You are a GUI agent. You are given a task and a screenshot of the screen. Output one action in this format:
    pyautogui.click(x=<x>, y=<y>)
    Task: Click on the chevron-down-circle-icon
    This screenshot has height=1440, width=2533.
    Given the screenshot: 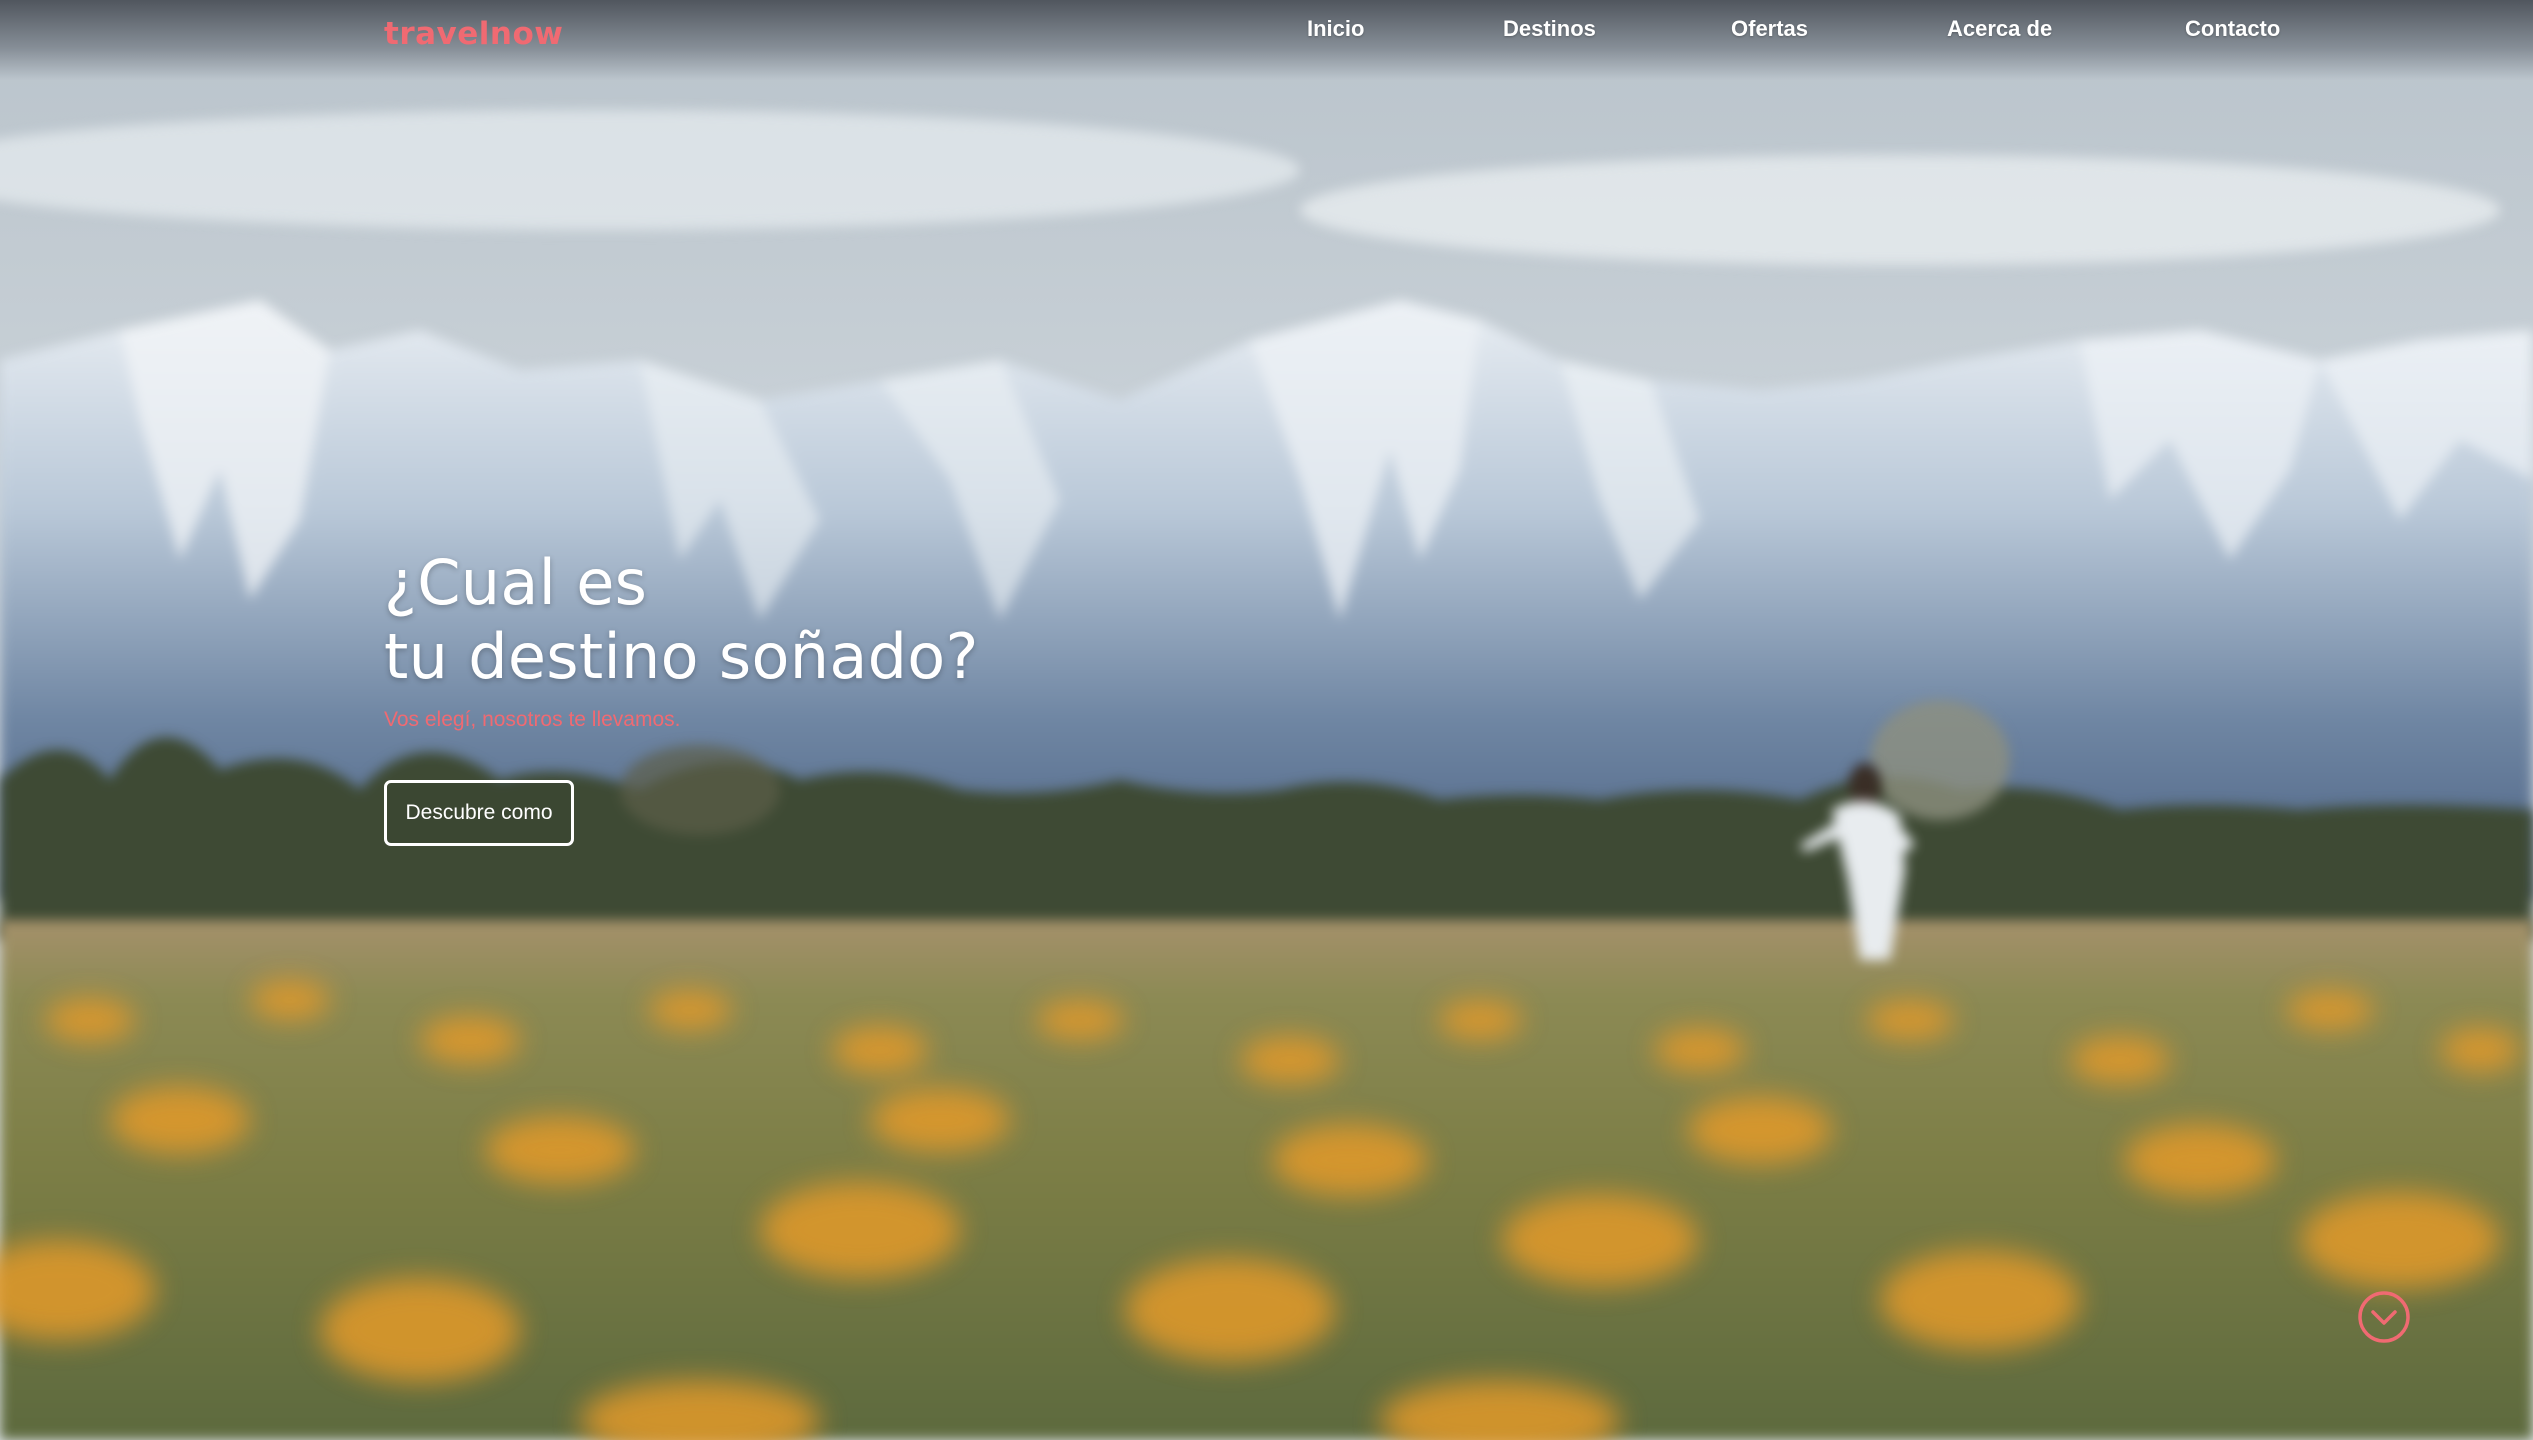 What is the action you would take?
    pyautogui.click(x=2384, y=1317)
    